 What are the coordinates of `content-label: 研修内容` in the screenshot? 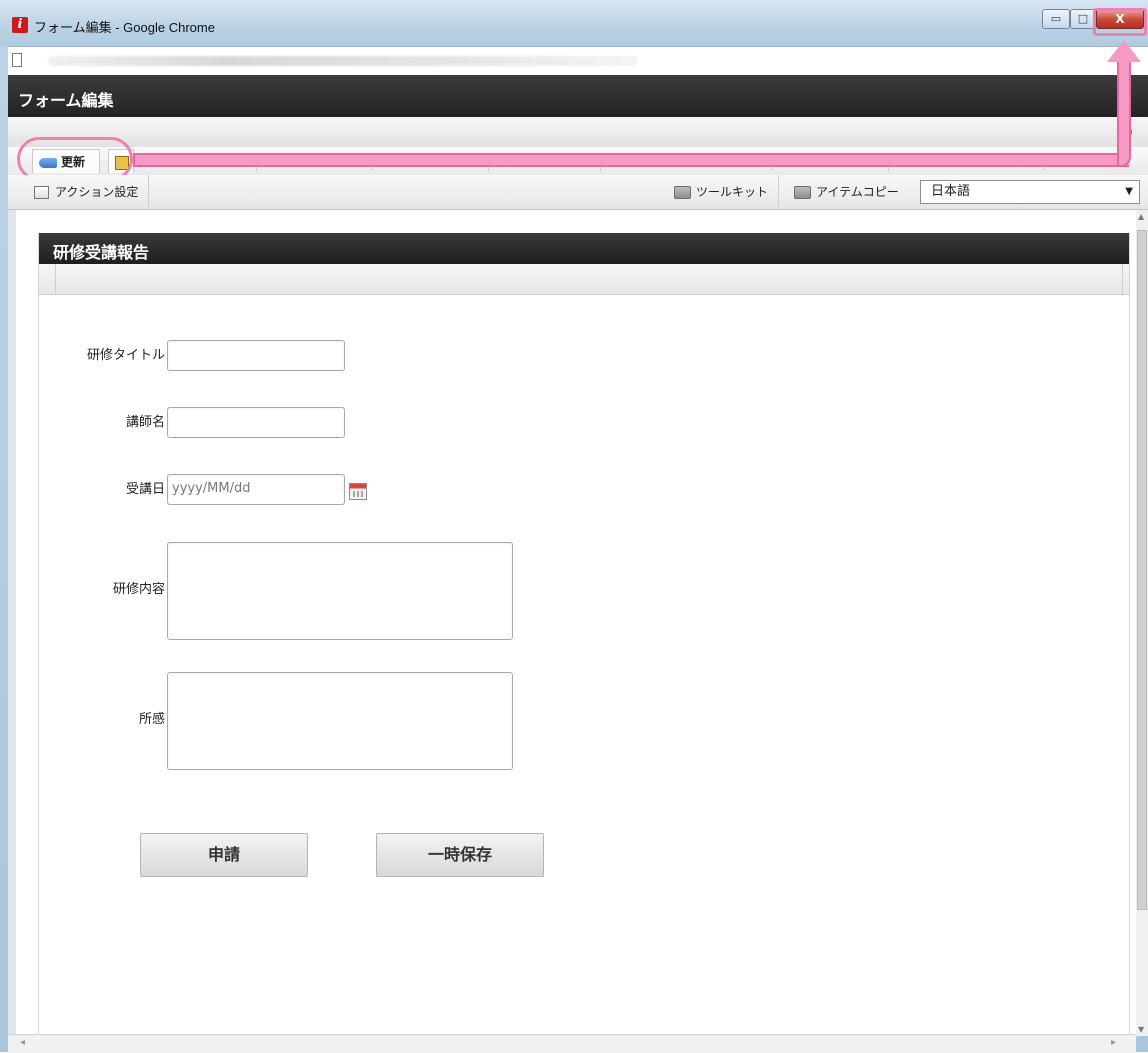 It's located at (138, 589).